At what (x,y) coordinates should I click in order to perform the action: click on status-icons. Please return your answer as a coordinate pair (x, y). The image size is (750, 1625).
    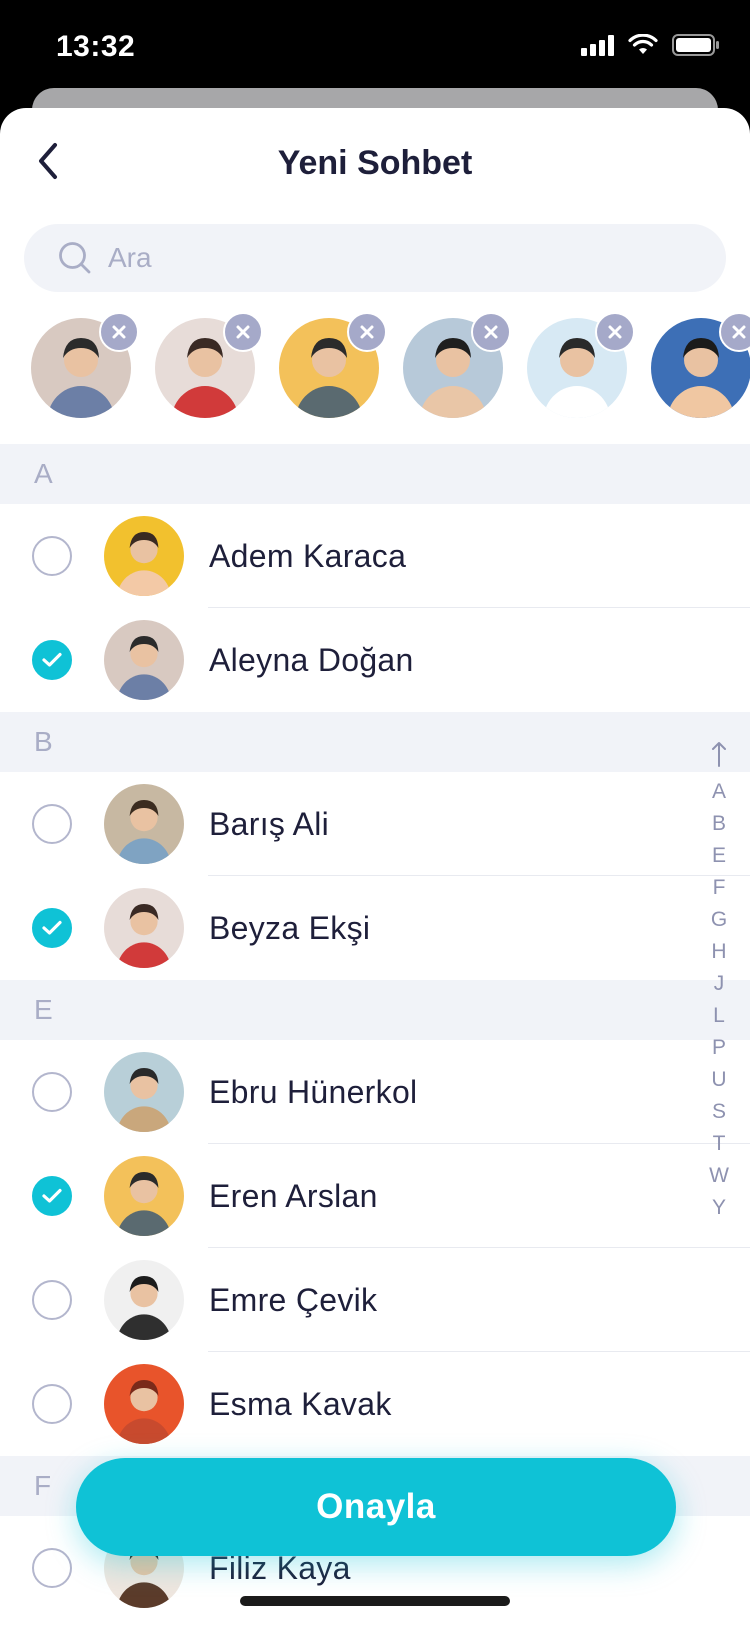
    Looking at the image, I should click on (650, 45).